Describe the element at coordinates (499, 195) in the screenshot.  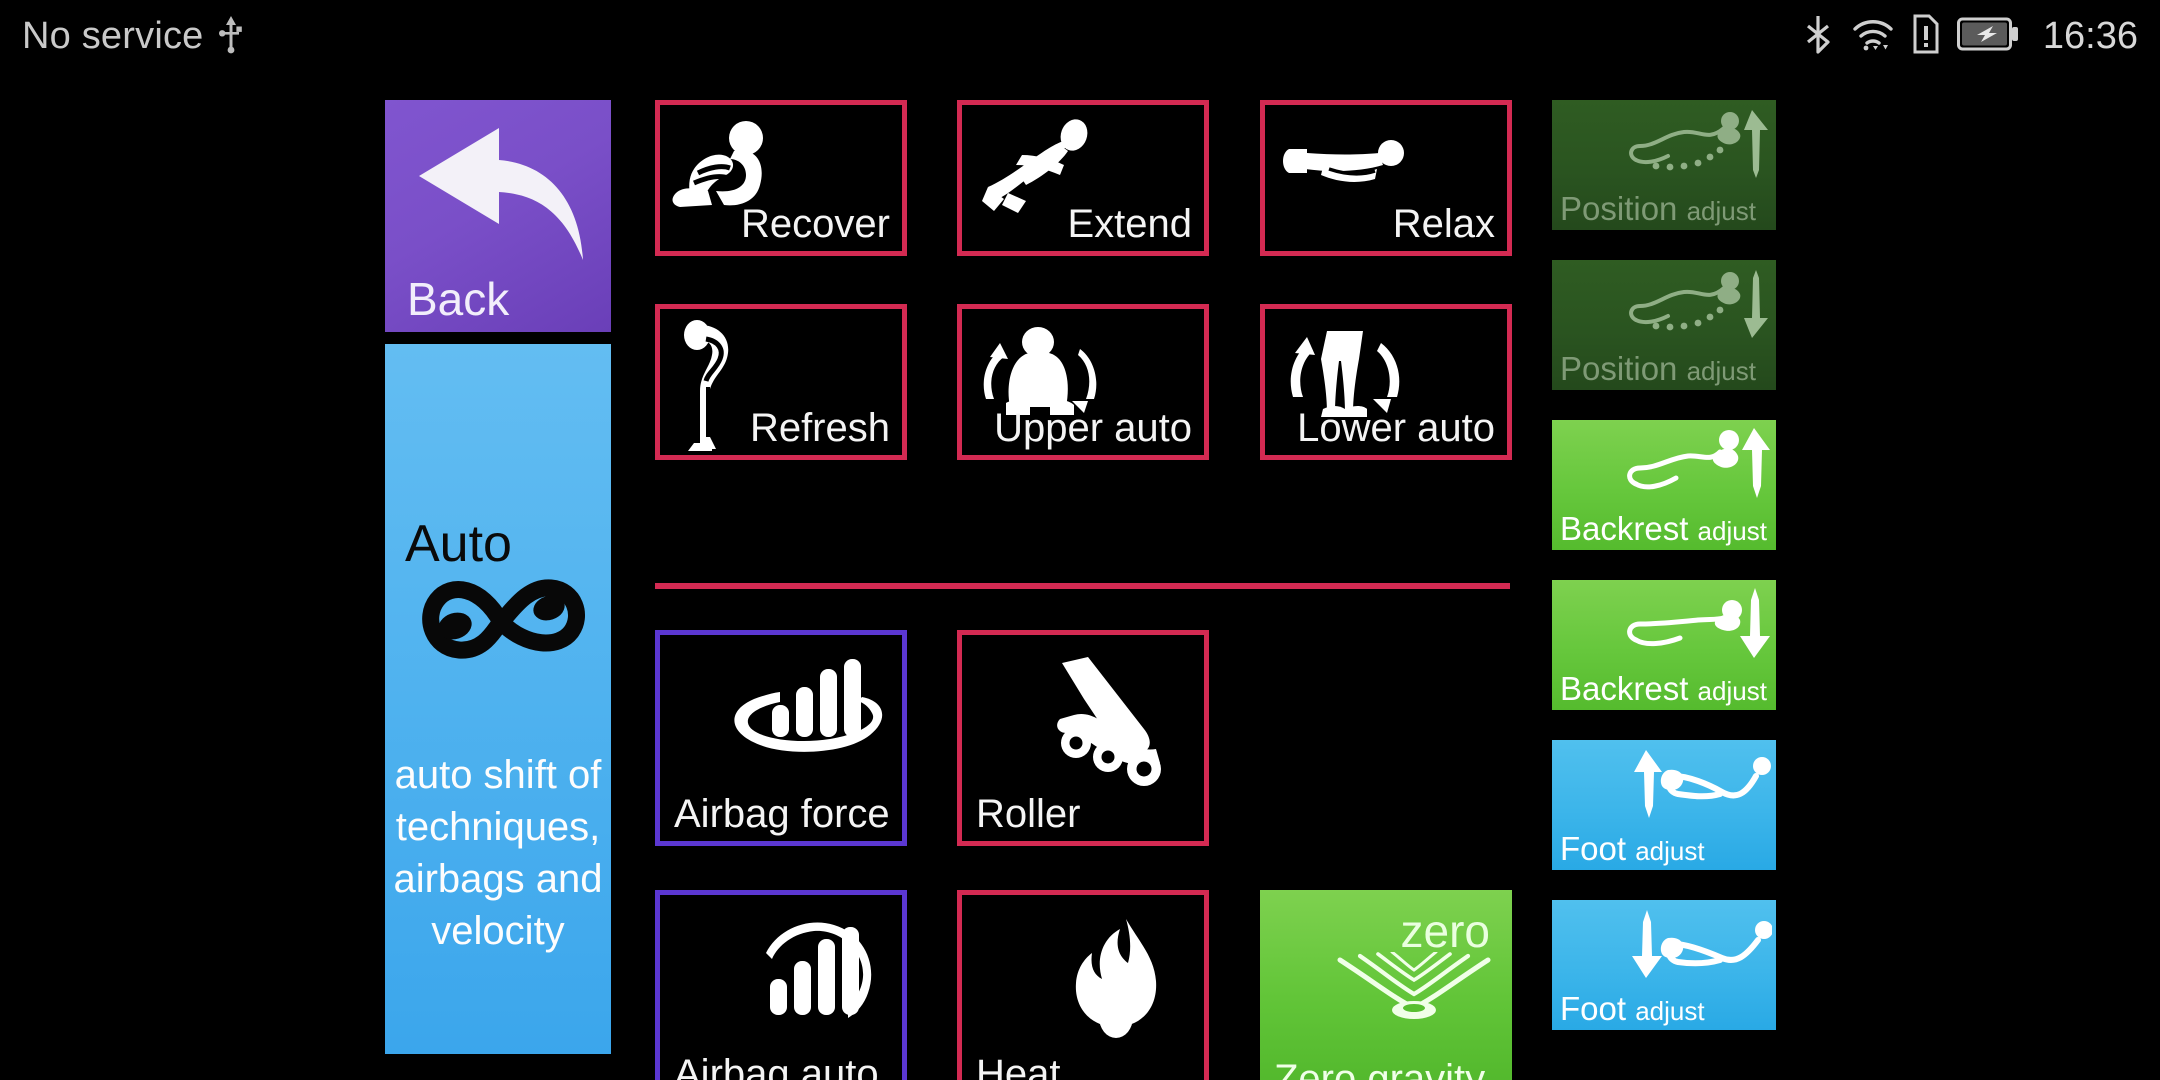
I see `back-arrow-icon` at that location.